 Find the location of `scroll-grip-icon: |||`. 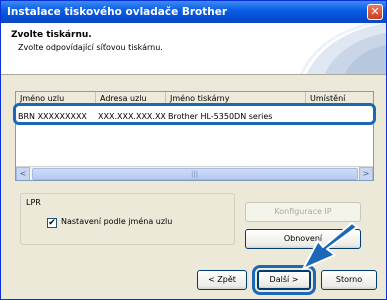

scroll-grip-icon: ||| is located at coordinates (195, 174).